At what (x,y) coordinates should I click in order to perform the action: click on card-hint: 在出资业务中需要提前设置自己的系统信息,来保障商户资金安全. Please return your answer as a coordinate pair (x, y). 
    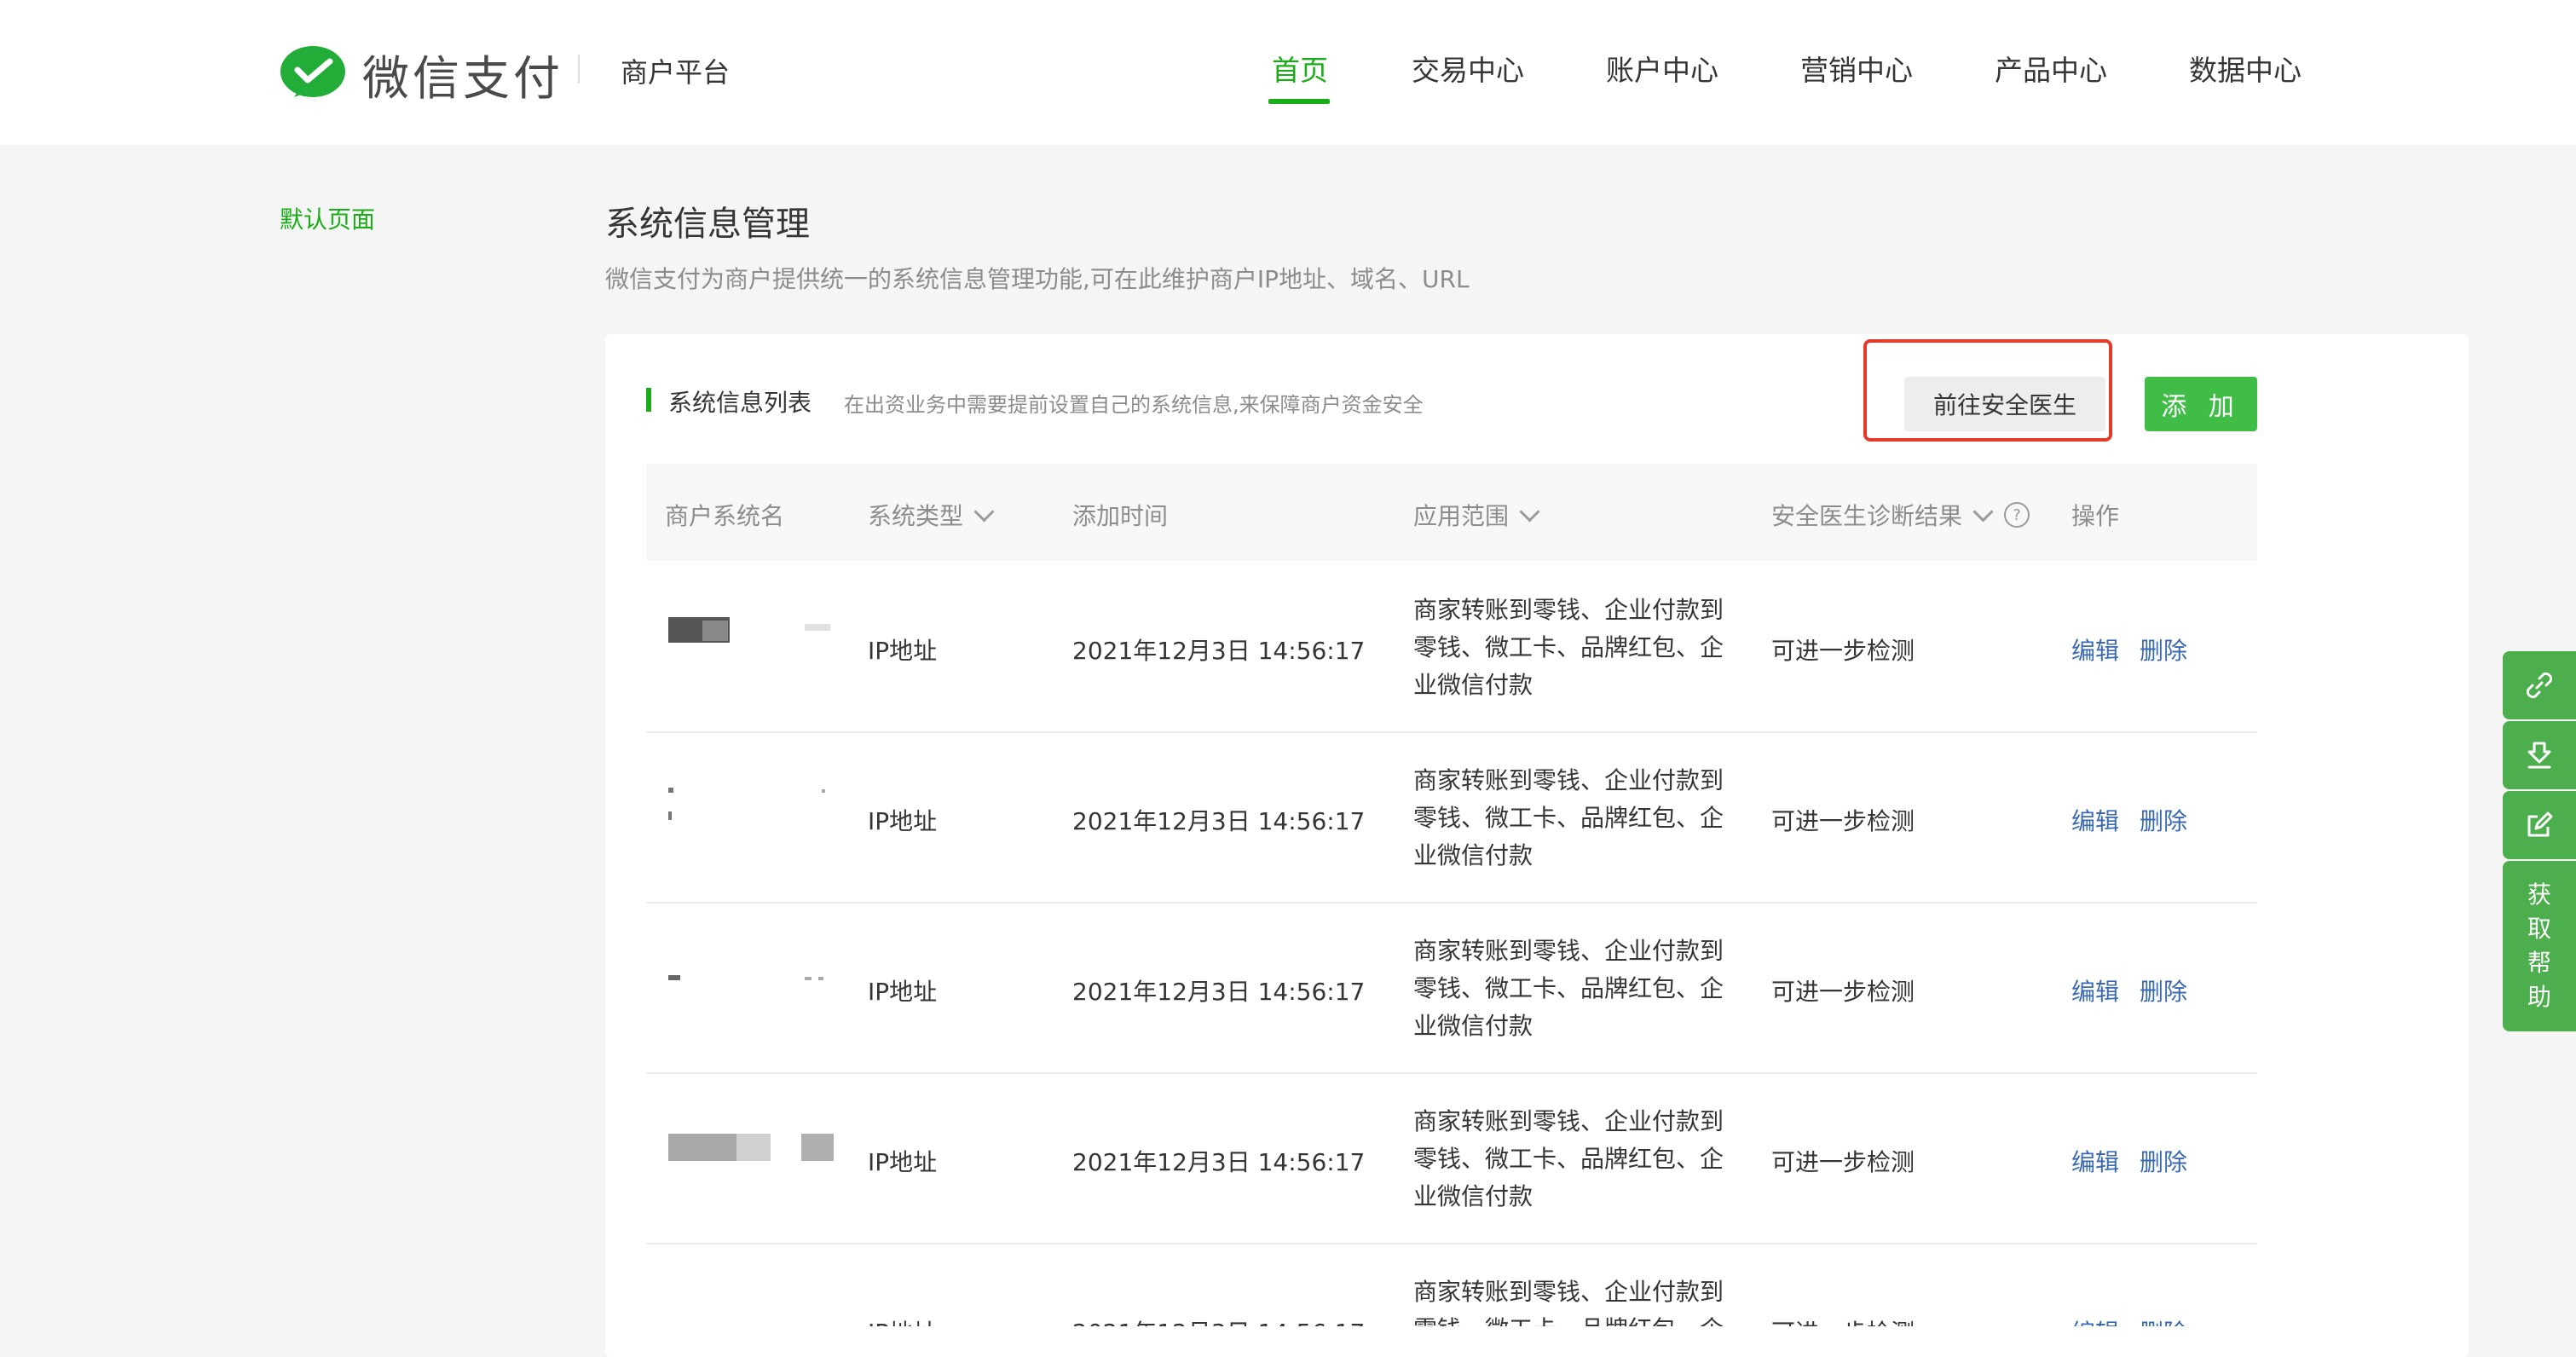
    Looking at the image, I should click on (1134, 405).